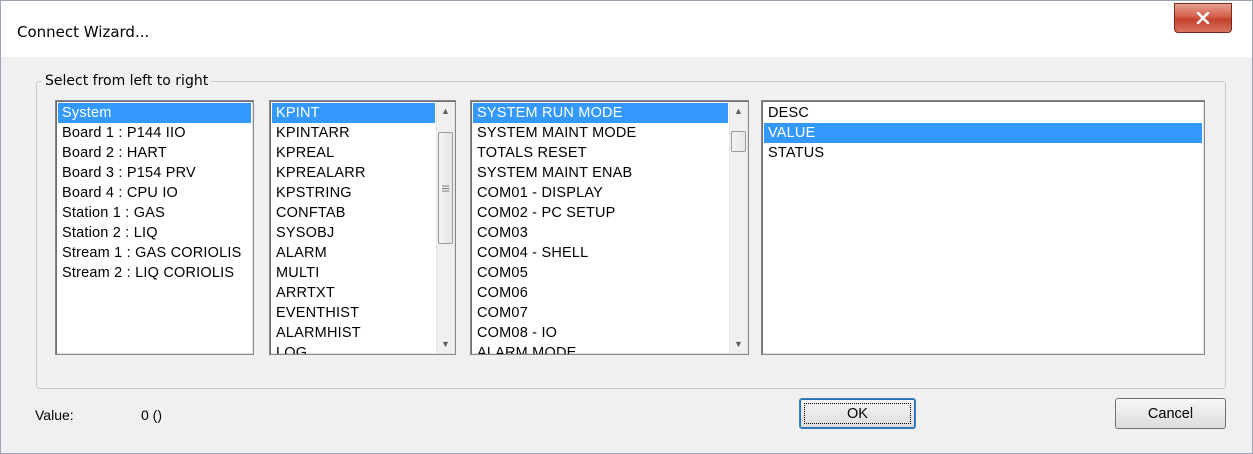  I want to click on cancel-button: Cancel, so click(1170, 413).